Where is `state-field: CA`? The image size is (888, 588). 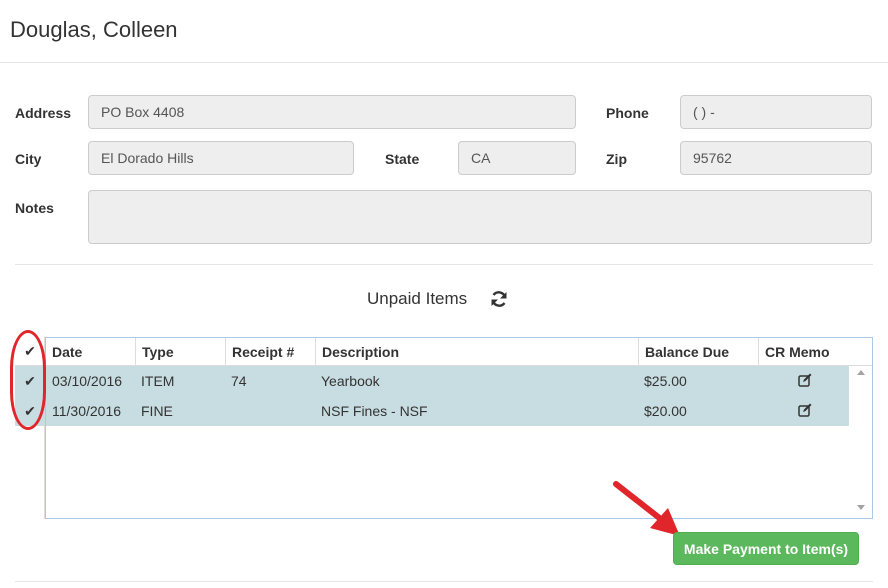
state-field: CA is located at coordinates (517, 158).